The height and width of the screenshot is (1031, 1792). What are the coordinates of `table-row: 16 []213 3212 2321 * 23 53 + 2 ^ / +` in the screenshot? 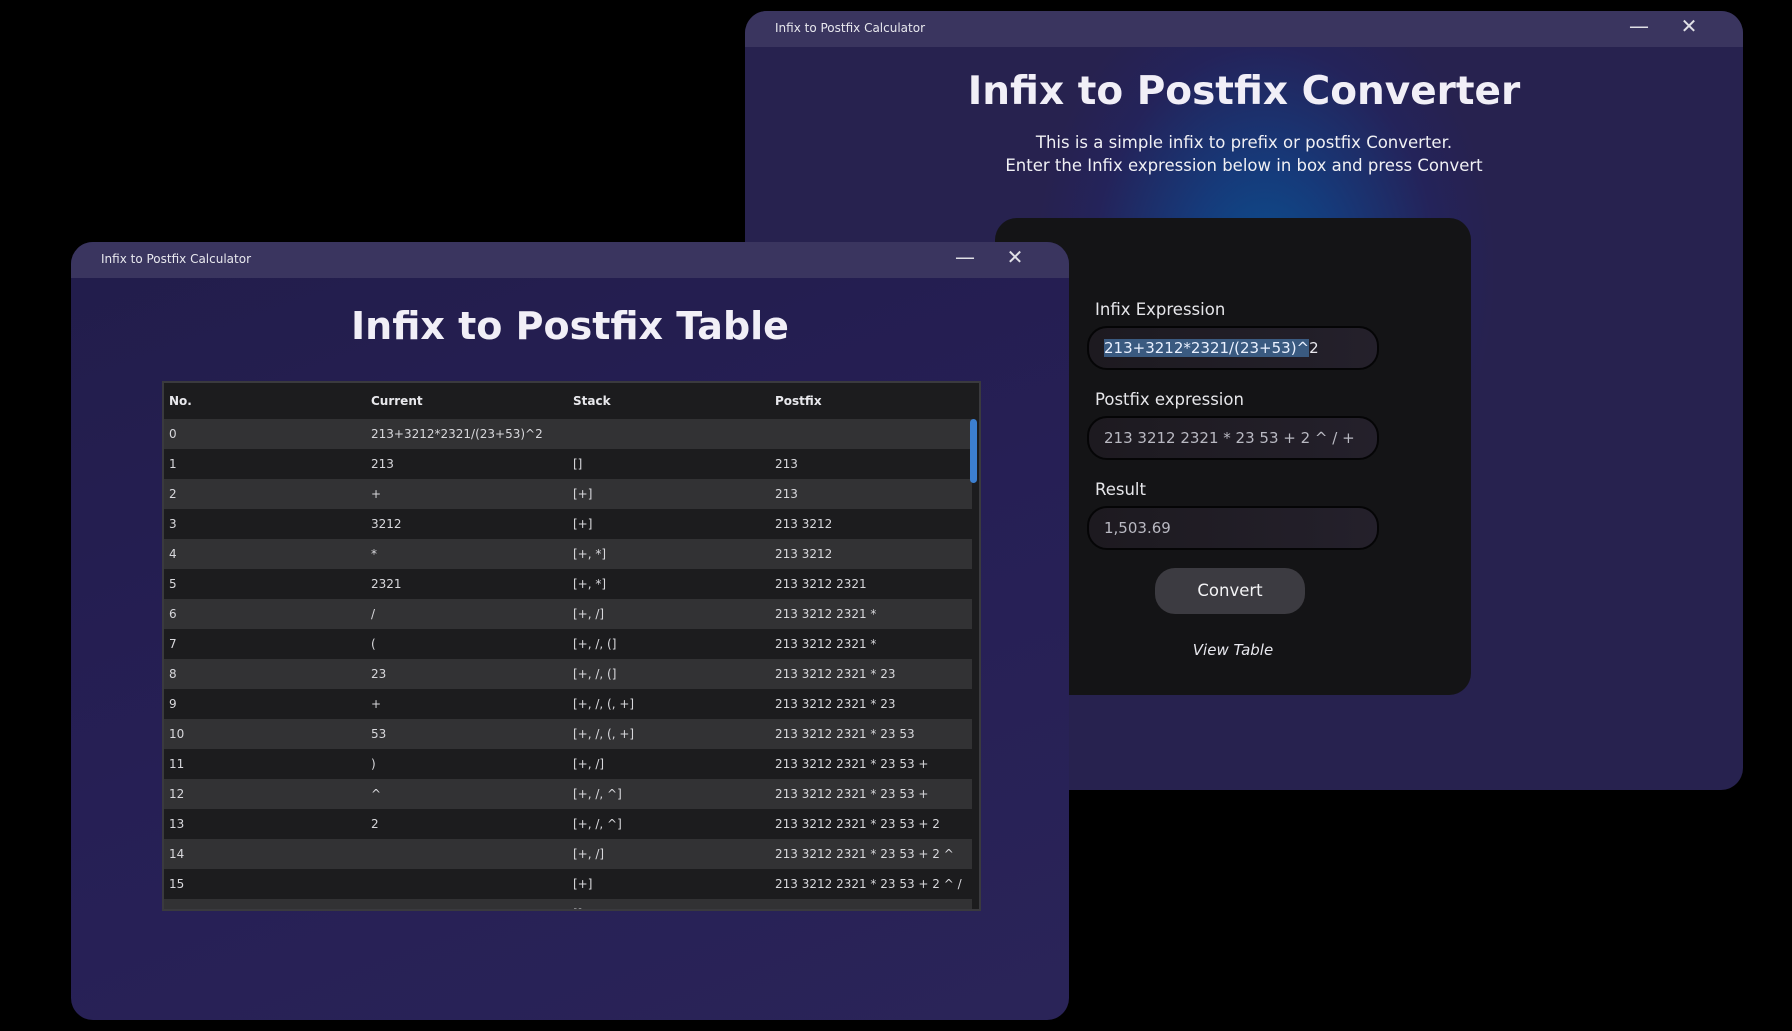 It's located at (568, 904).